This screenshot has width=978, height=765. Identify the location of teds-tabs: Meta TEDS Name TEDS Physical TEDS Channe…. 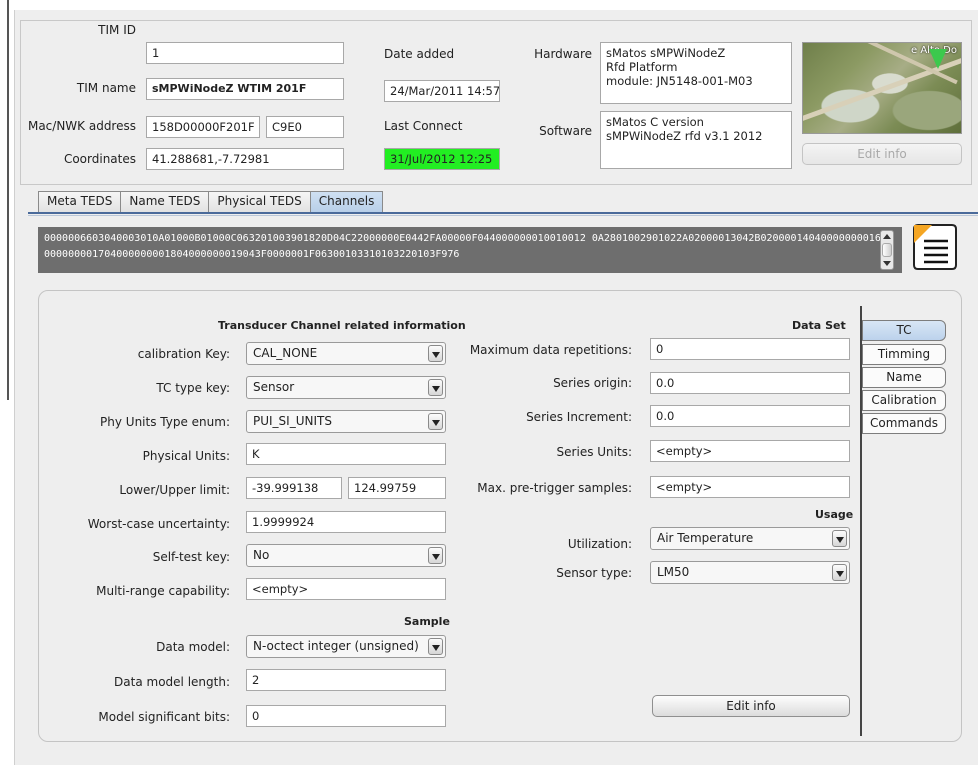
(211, 201).